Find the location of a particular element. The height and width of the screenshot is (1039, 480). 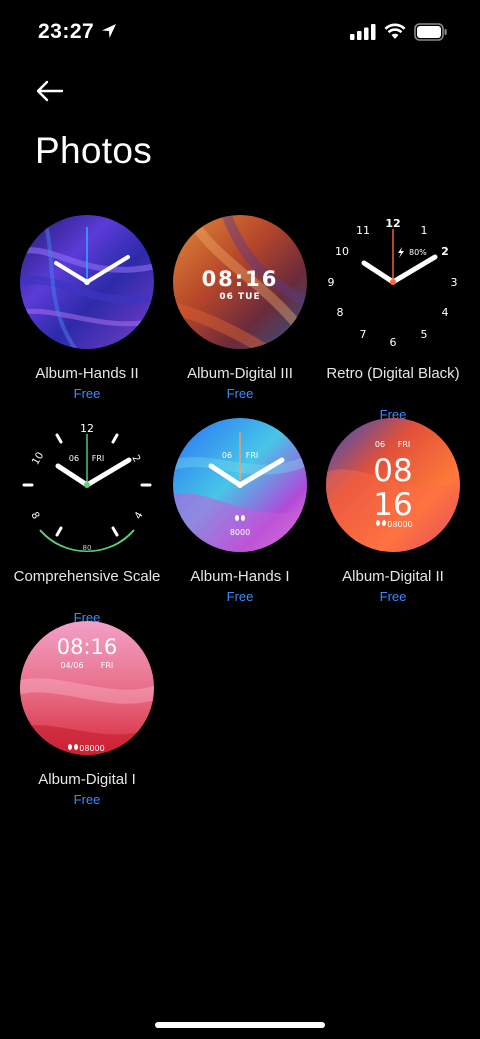

digital-weekday: FRI is located at coordinates (107, 665).